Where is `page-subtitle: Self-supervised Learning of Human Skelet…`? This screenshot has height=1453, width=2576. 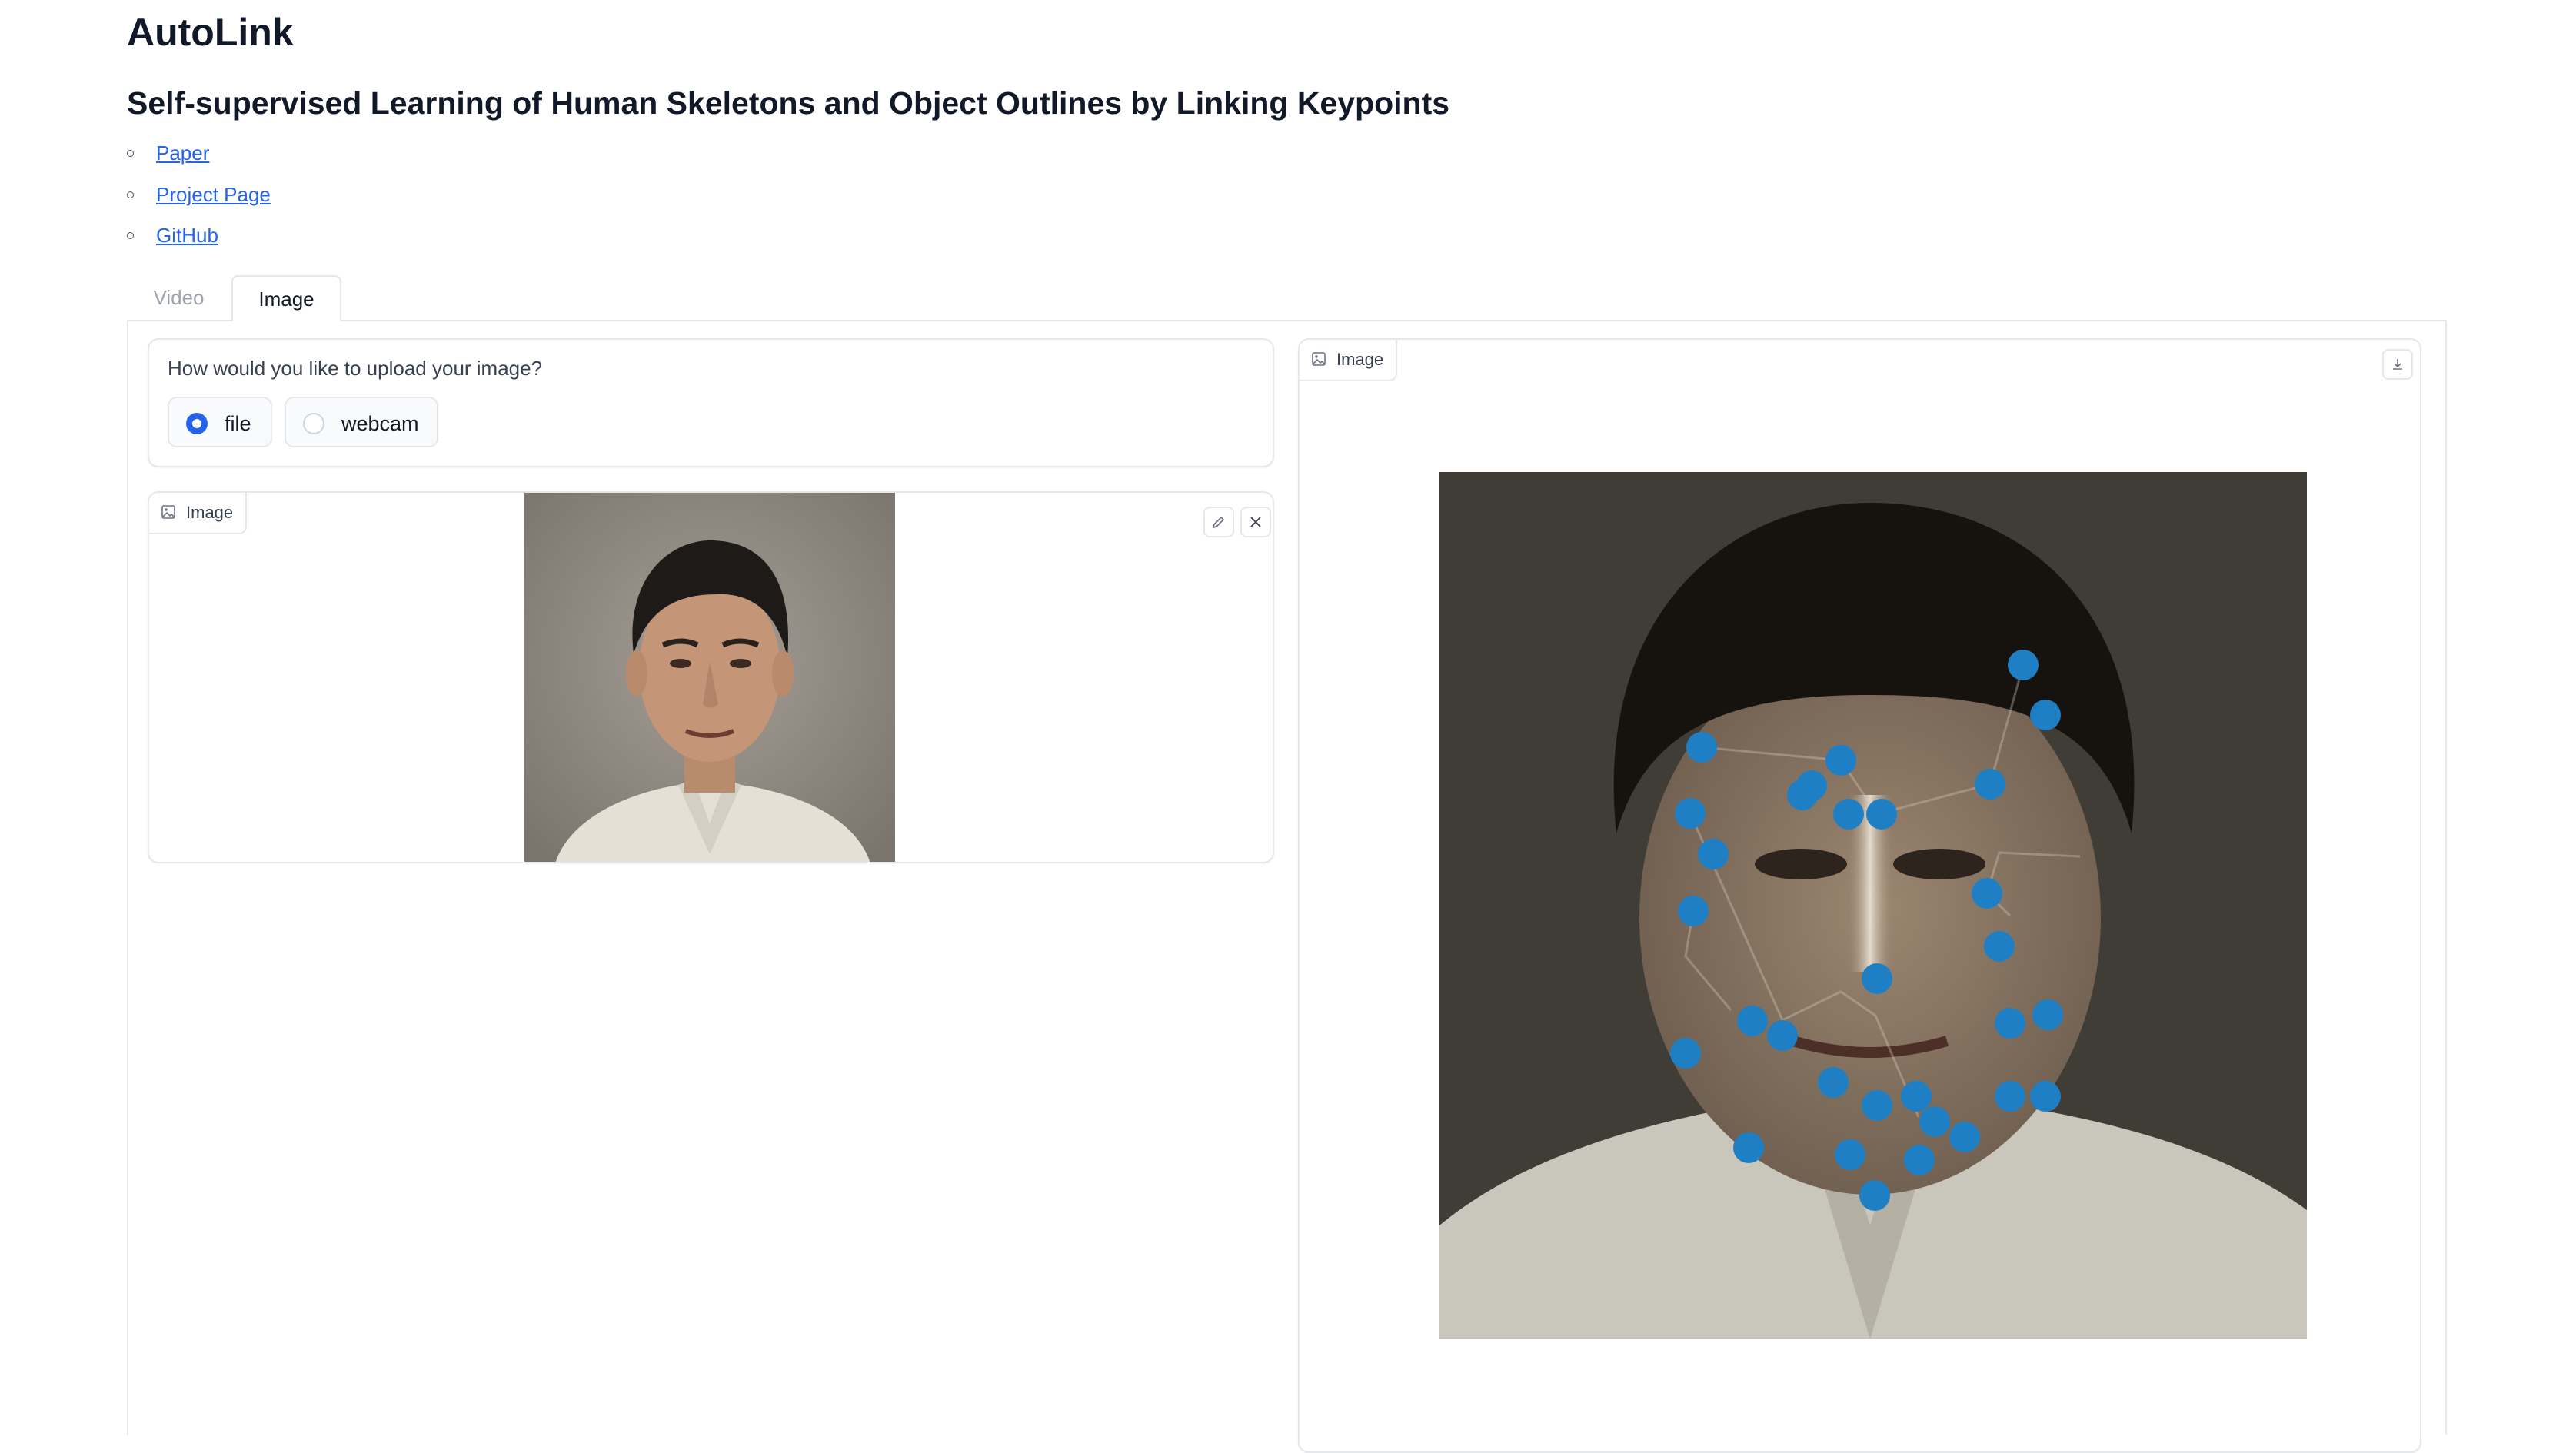
page-subtitle: Self-supervised Learning of Human Skelet… is located at coordinates (788, 103).